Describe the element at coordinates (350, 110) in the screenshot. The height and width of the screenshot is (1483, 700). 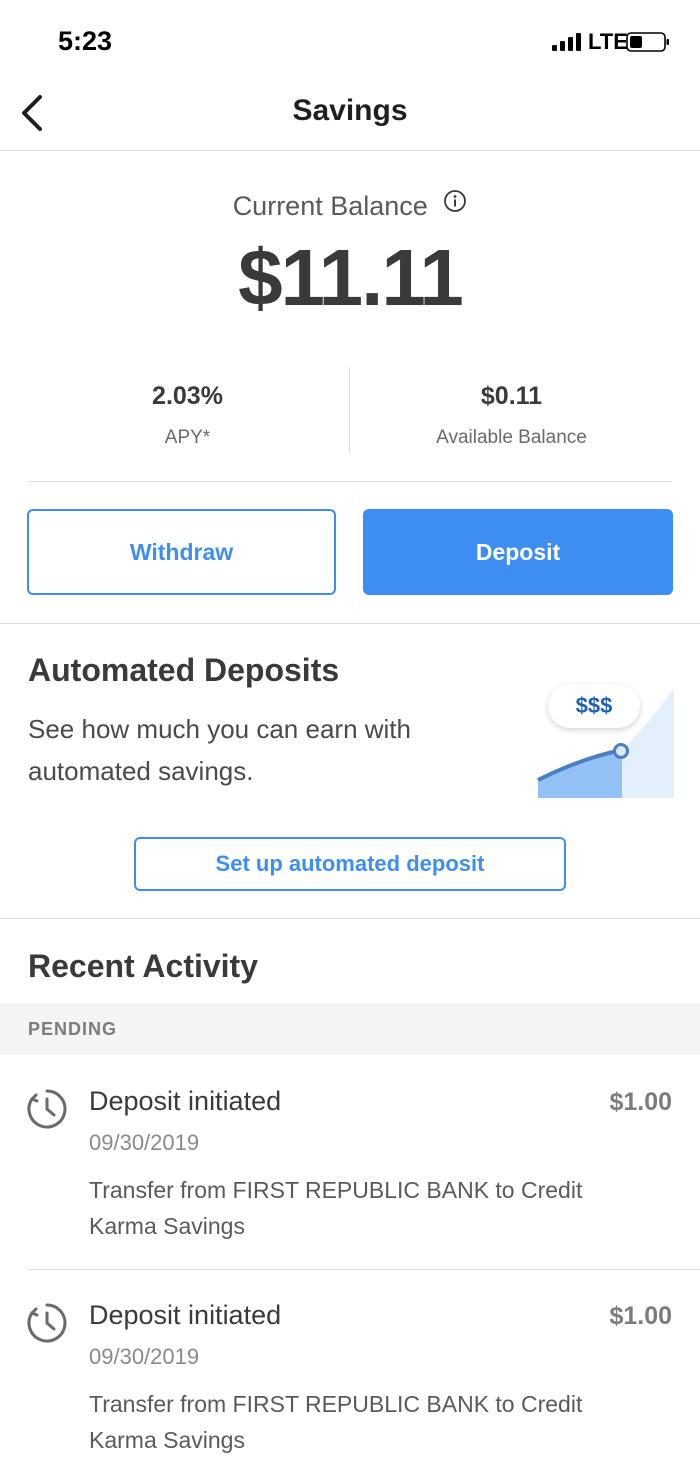
I see `page-title: Savings` at that location.